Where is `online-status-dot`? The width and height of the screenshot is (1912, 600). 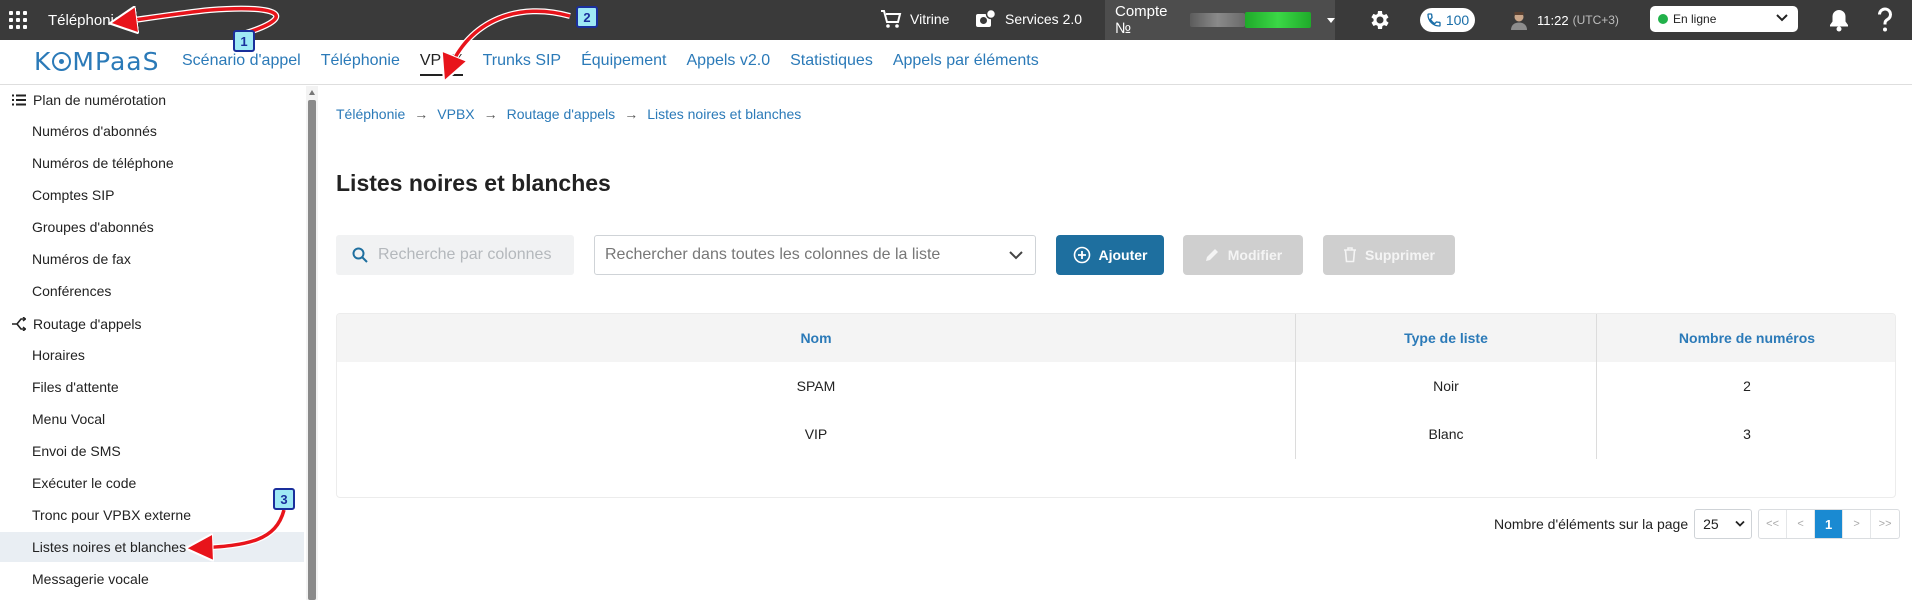
online-status-dot is located at coordinates (1663, 19).